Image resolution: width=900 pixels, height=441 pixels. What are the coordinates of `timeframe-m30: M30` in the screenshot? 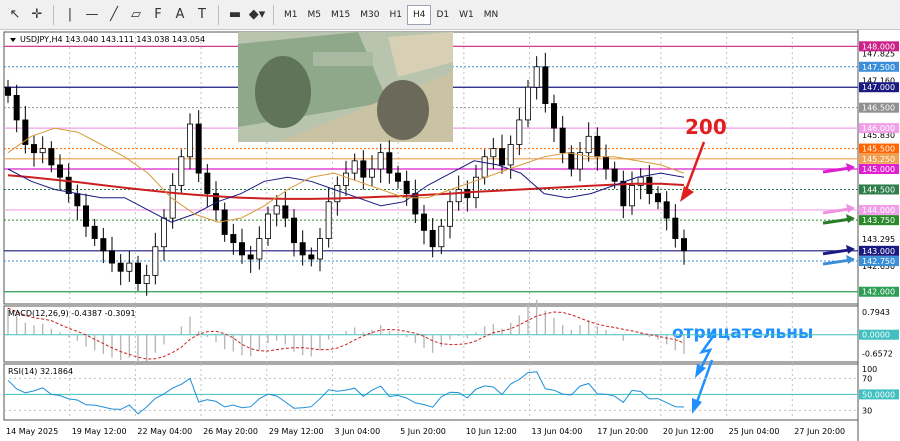 It's located at (369, 15).